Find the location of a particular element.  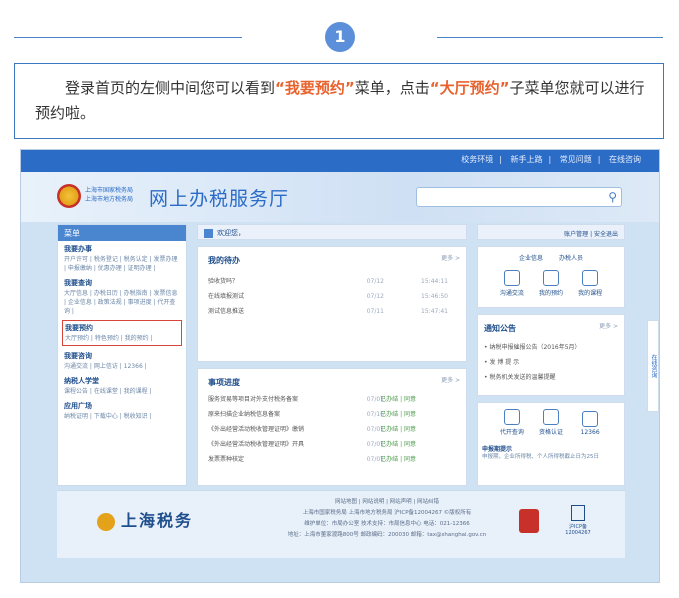

search-input: ⚲ is located at coordinates (519, 197).